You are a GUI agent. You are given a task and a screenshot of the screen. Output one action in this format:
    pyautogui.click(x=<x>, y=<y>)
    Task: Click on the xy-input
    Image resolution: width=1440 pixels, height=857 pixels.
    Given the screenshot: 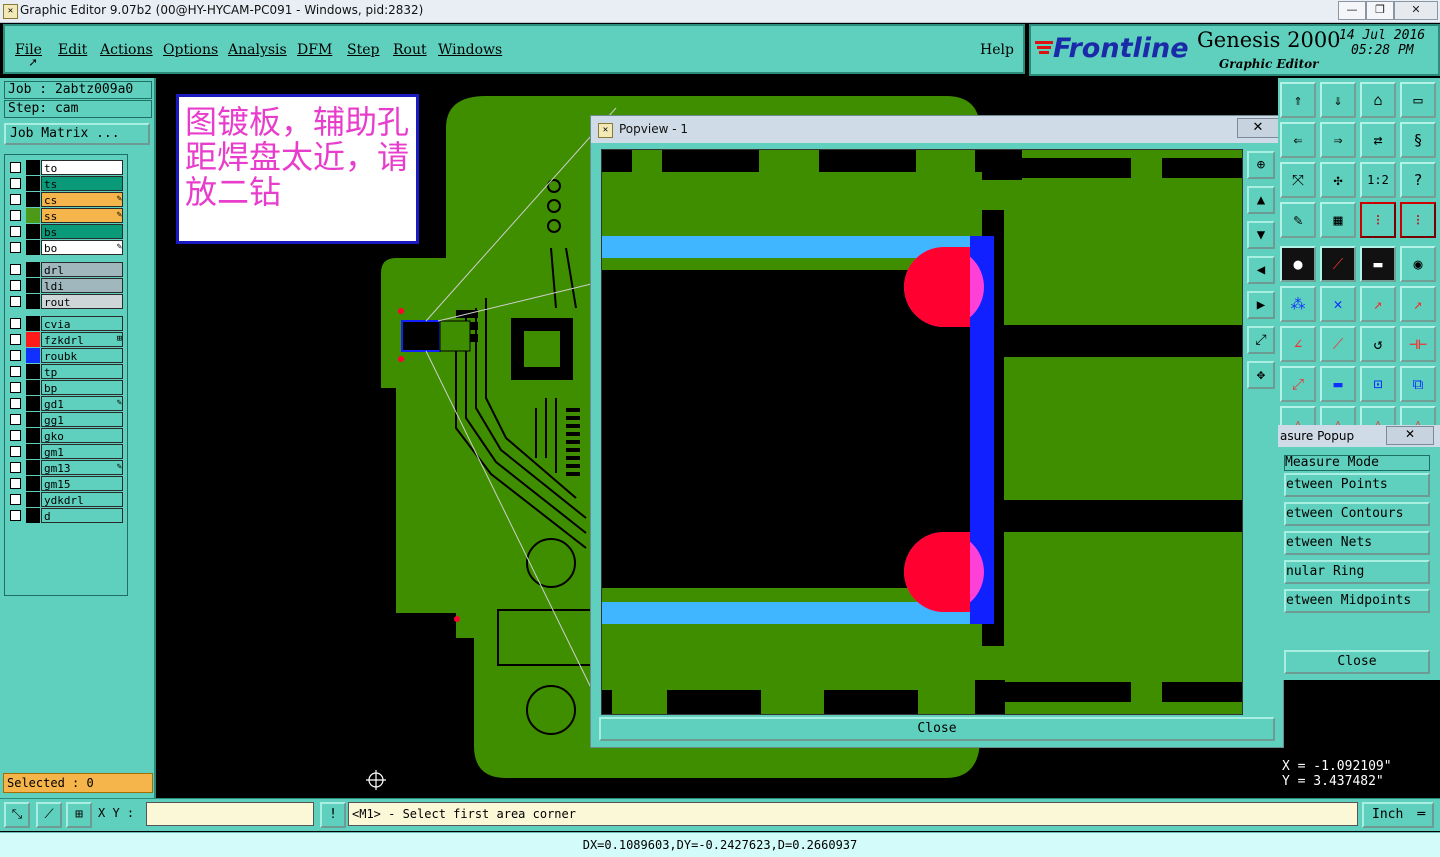 What is the action you would take?
    pyautogui.click(x=230, y=814)
    